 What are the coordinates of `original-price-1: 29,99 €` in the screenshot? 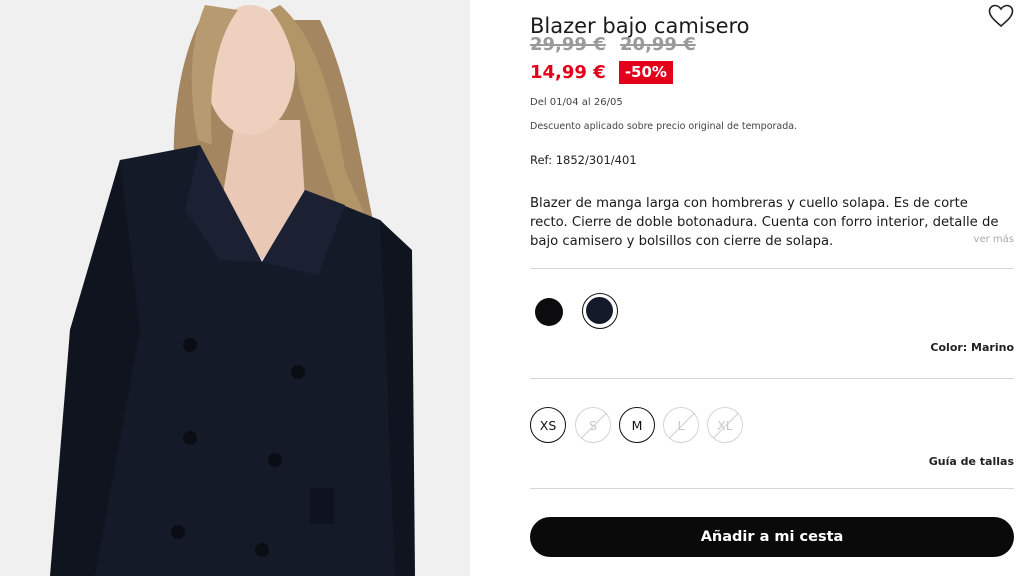 It's located at (568, 44).